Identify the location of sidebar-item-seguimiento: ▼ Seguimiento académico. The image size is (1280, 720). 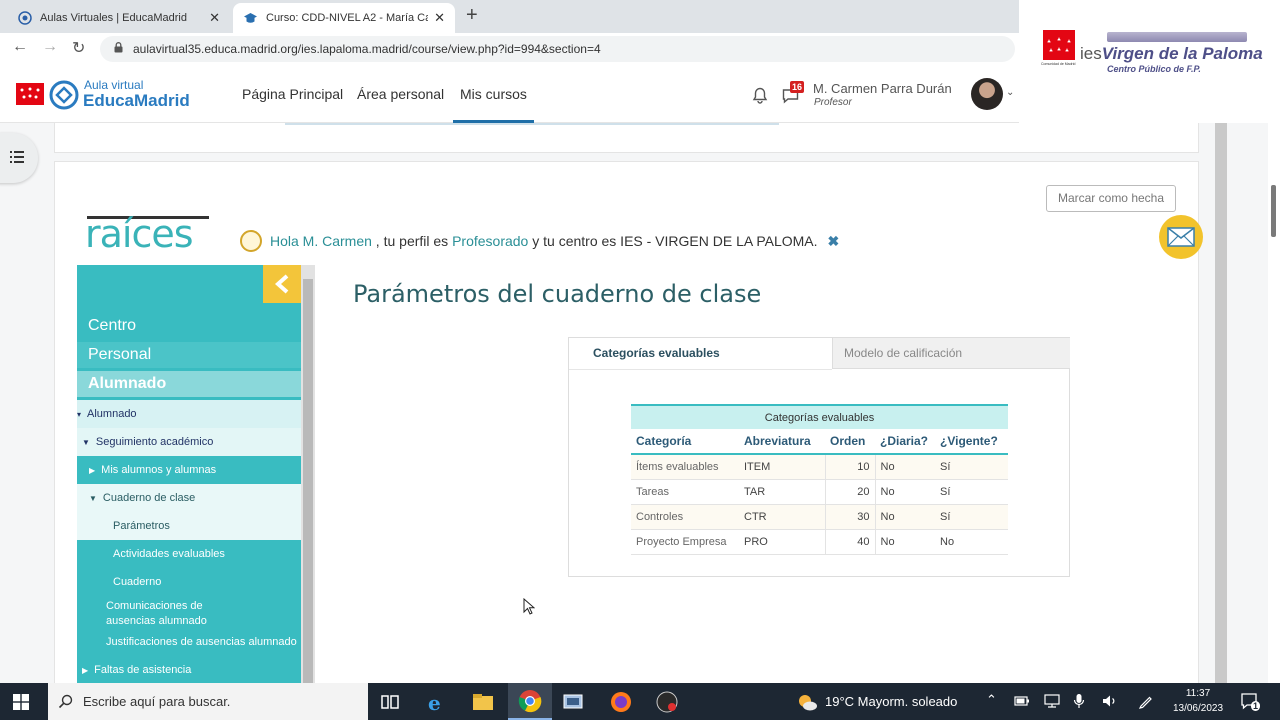
(189, 442).